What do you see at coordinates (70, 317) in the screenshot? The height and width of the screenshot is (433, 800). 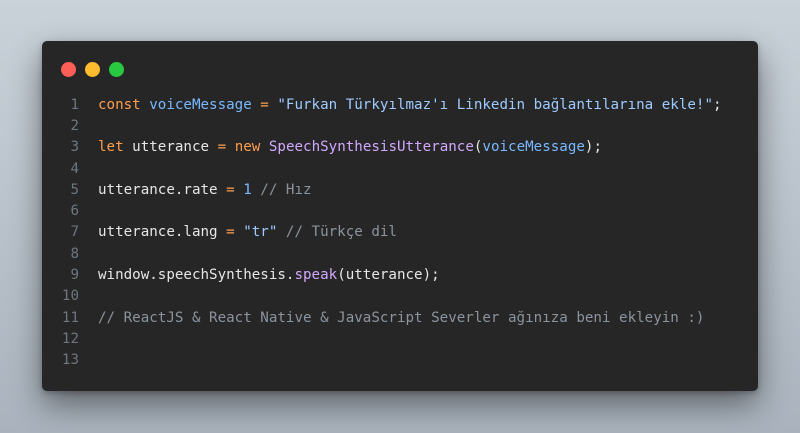 I see `line-number: 11` at bounding box center [70, 317].